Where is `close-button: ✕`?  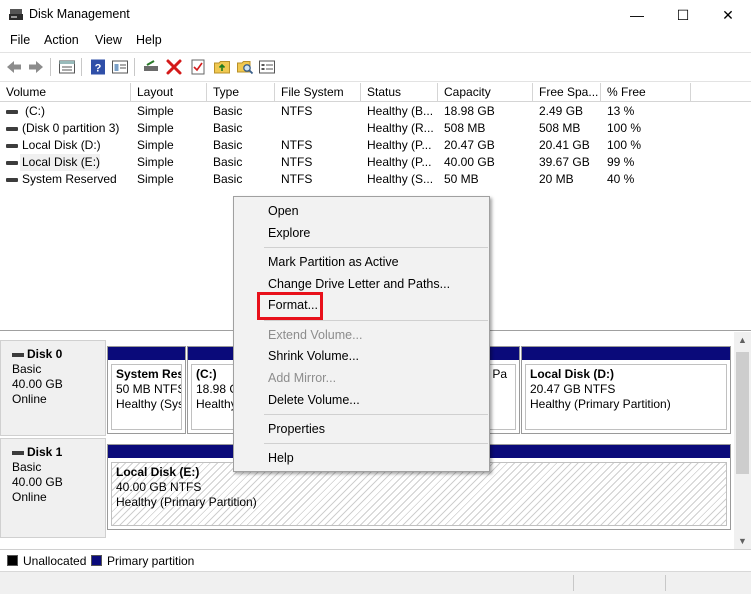 close-button: ✕ is located at coordinates (728, 15).